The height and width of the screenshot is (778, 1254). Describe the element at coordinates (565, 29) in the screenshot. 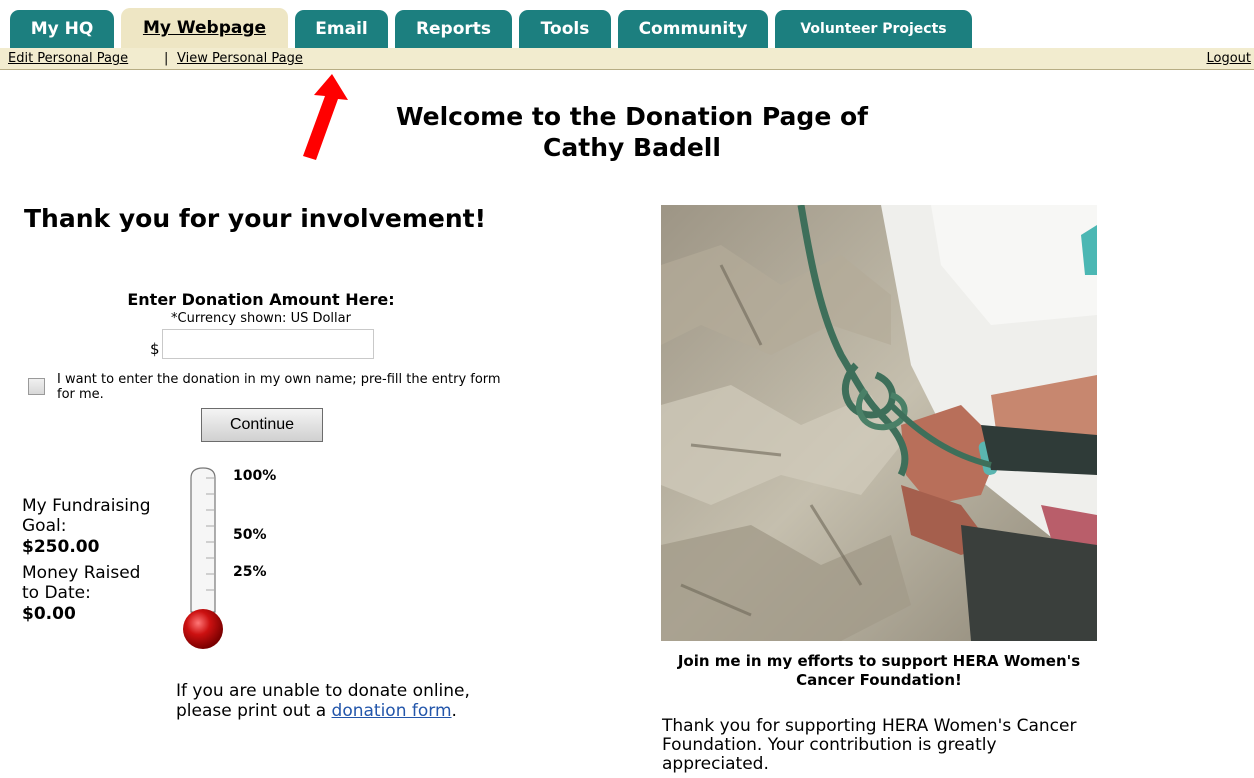

I see `tab-tools: Tools` at that location.